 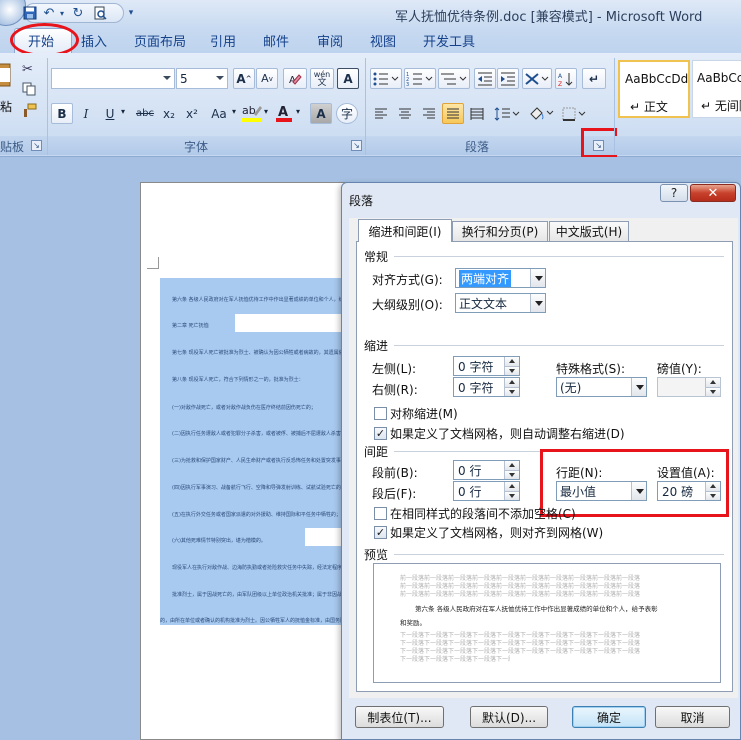 What do you see at coordinates (537, 78) in the screenshot?
I see `chinese-layout-icon` at bounding box center [537, 78].